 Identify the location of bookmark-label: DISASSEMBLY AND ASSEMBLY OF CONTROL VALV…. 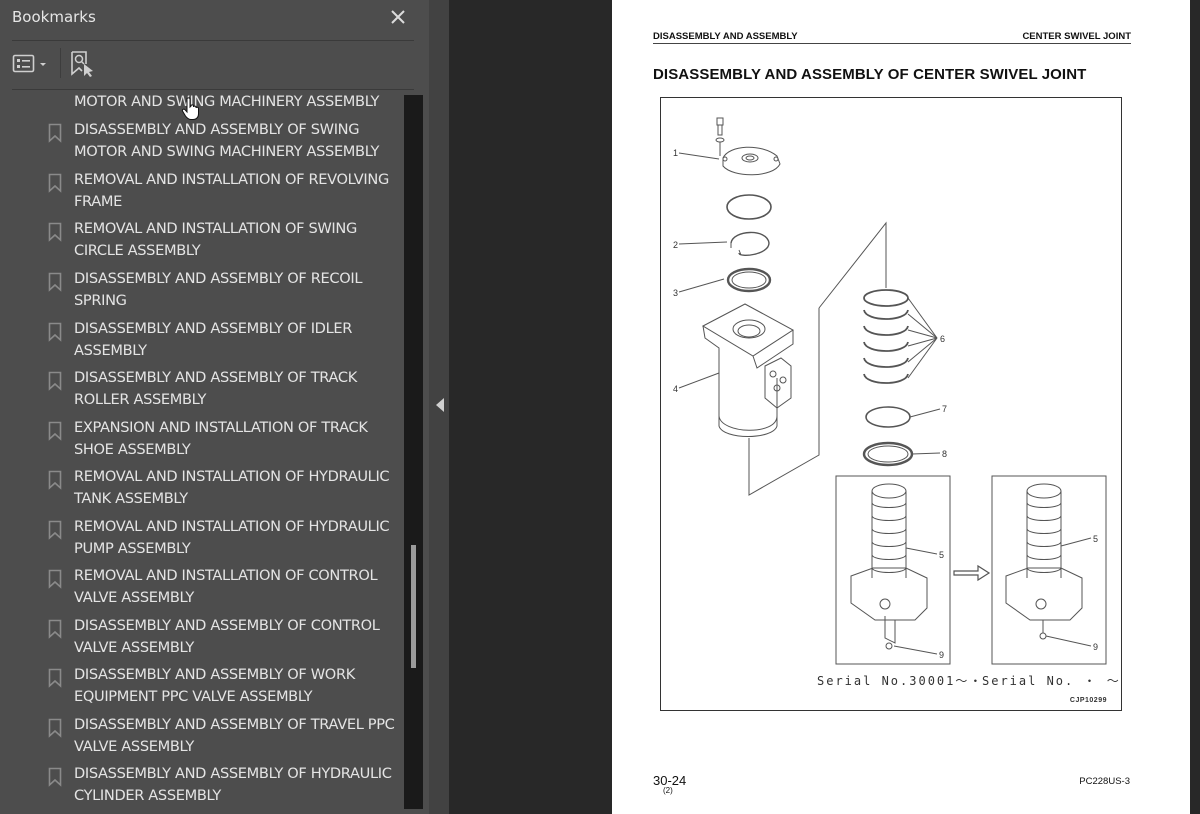
(227, 636).